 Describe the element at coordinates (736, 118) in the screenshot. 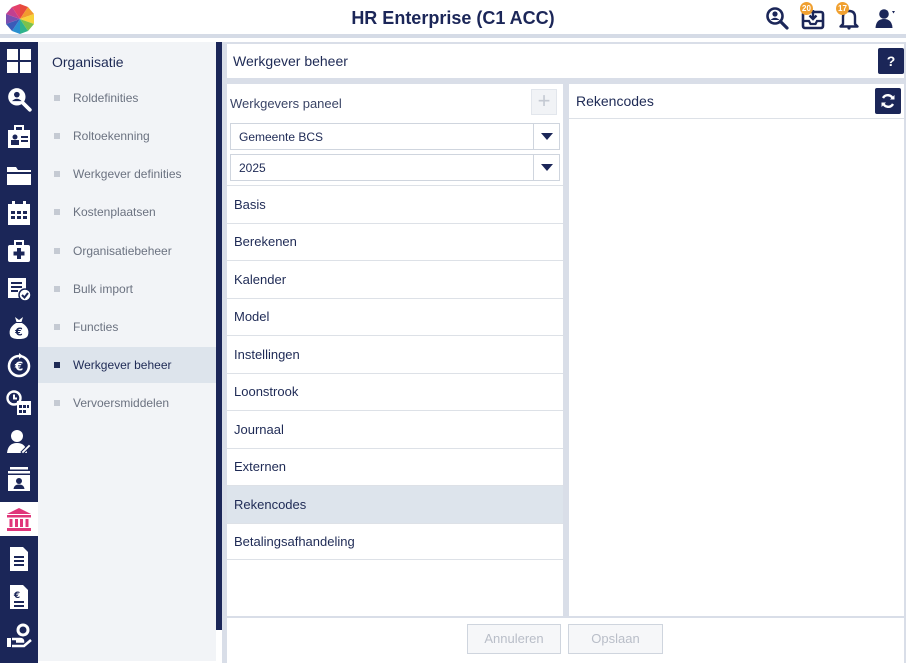

I see `divider` at that location.